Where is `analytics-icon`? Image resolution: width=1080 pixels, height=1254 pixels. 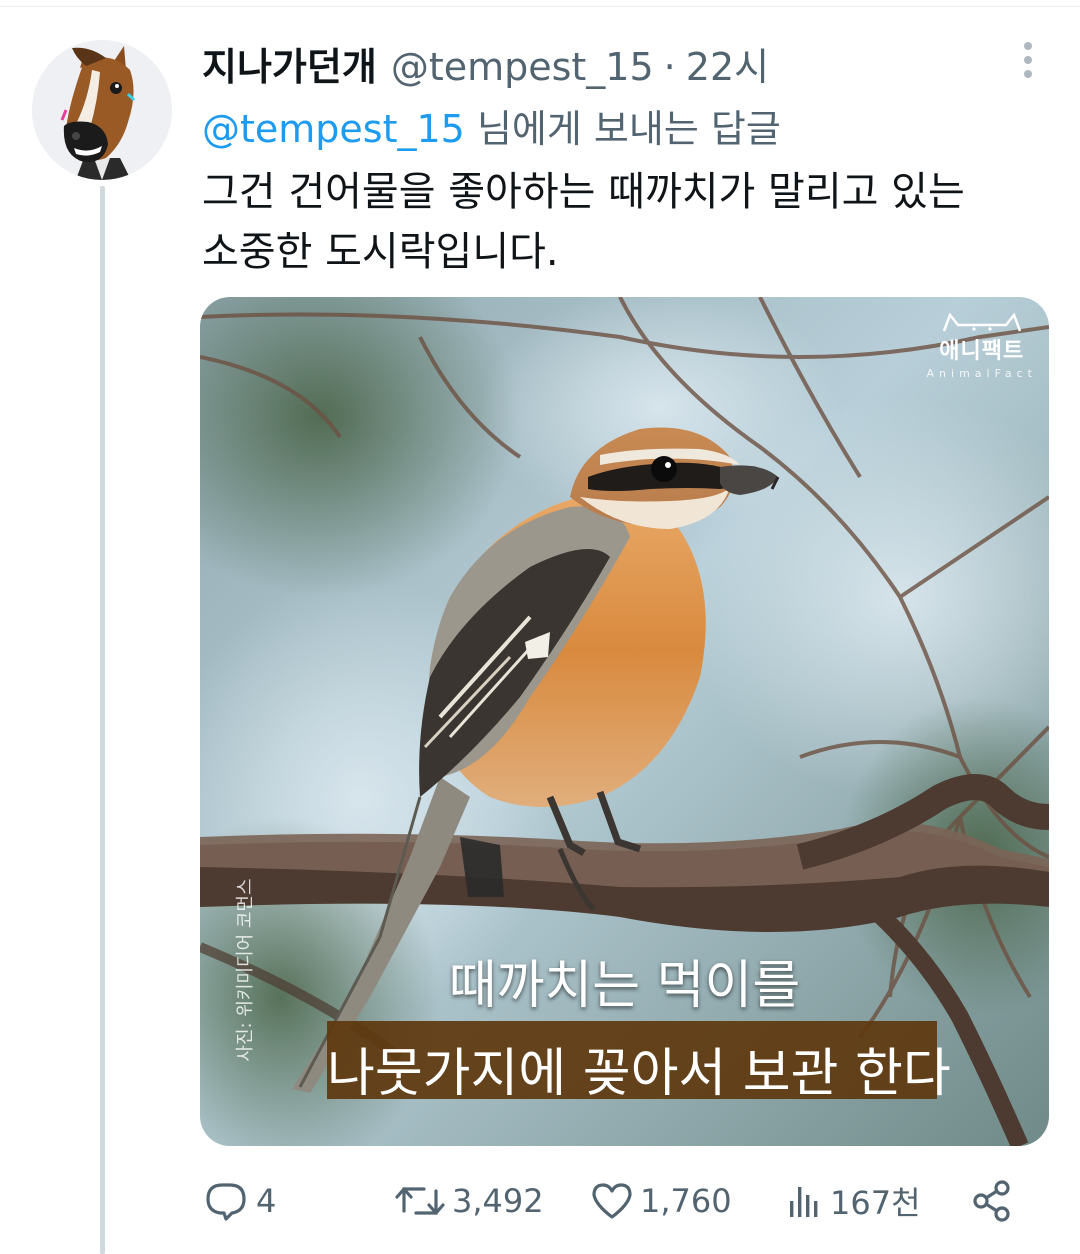 analytics-icon is located at coordinates (804, 1202).